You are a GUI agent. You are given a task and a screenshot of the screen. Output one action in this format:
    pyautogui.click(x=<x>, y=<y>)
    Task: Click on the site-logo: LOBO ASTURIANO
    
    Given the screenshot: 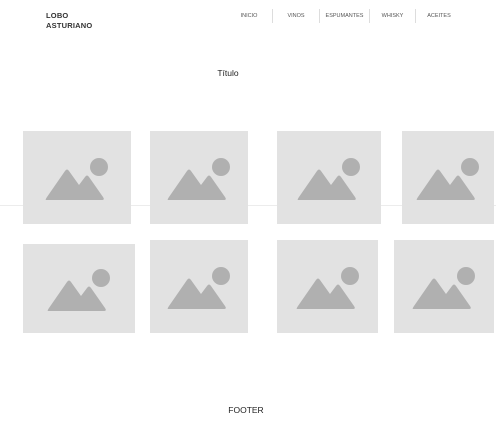 What is the action you would take?
    pyautogui.click(x=69, y=21)
    